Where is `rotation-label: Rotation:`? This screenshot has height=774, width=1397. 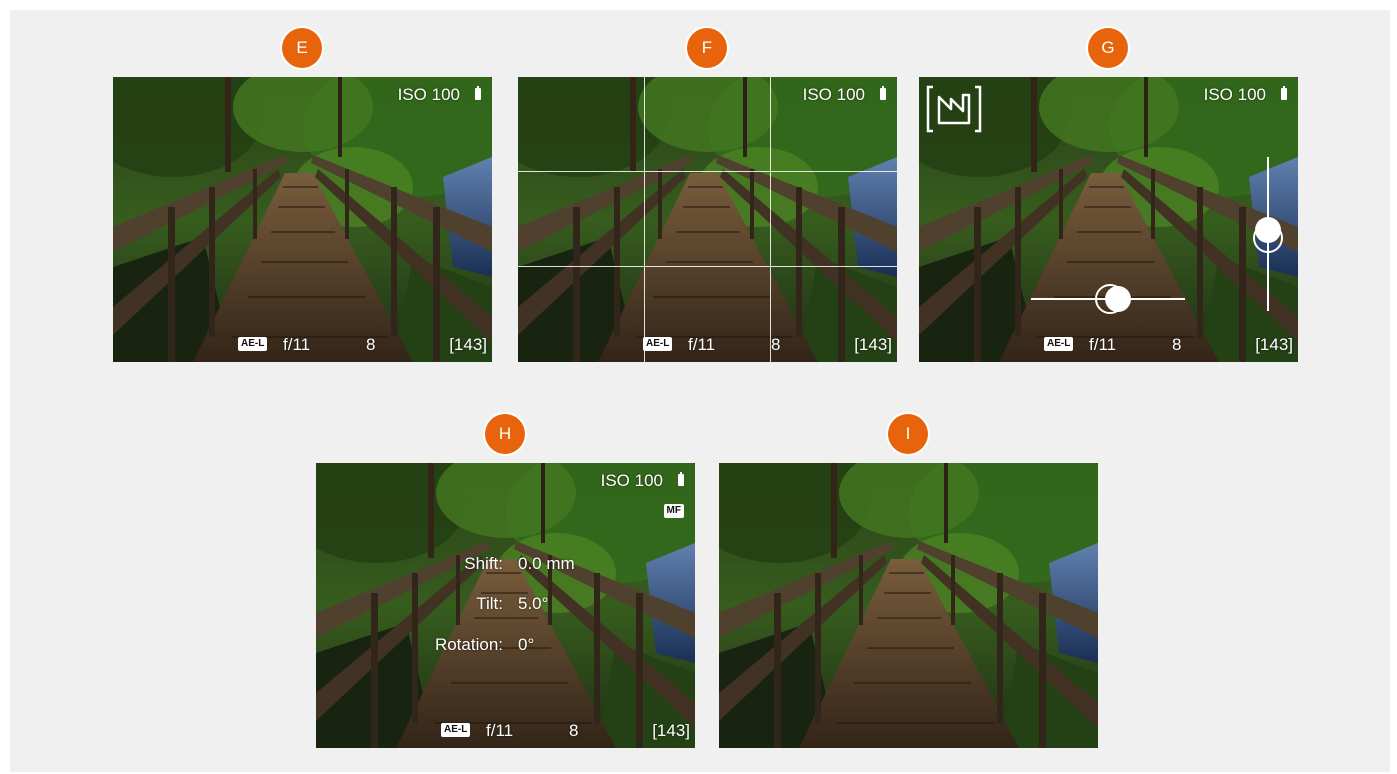
rotation-label: Rotation: is located at coordinates (468, 644).